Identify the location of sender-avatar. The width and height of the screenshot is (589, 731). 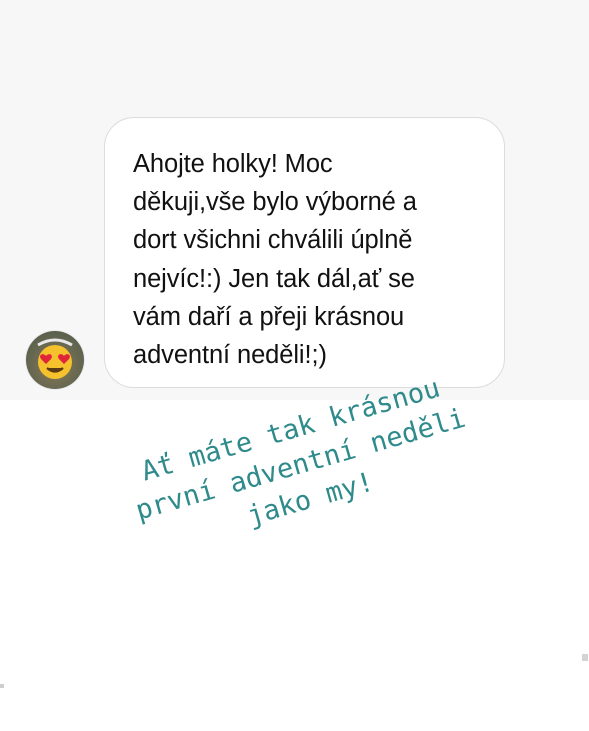
(55, 360).